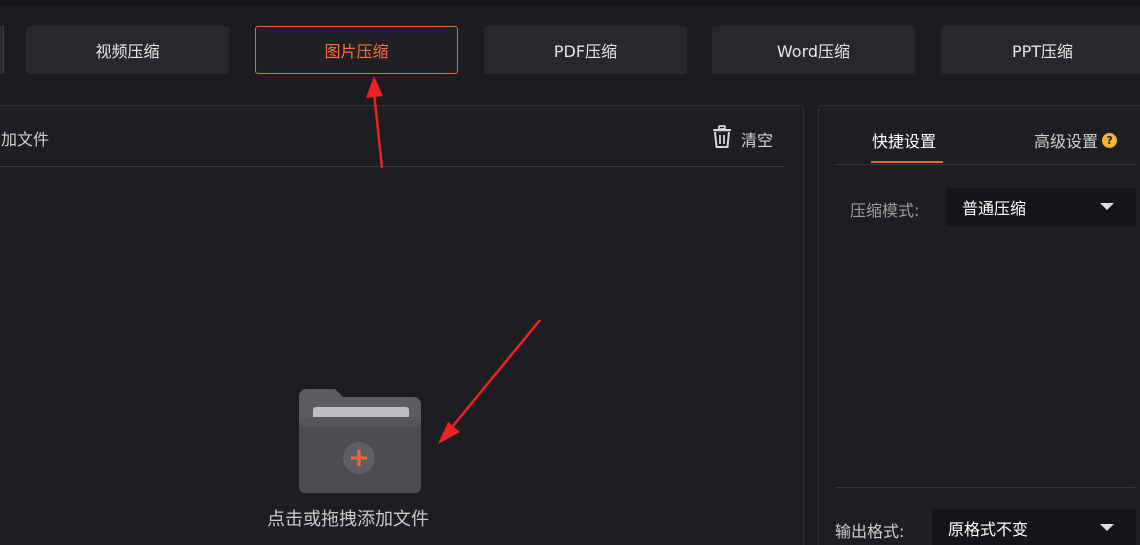 The height and width of the screenshot is (545, 1140). I want to click on drop-zone-text: 点击或拖拽添加文件, so click(348, 519).